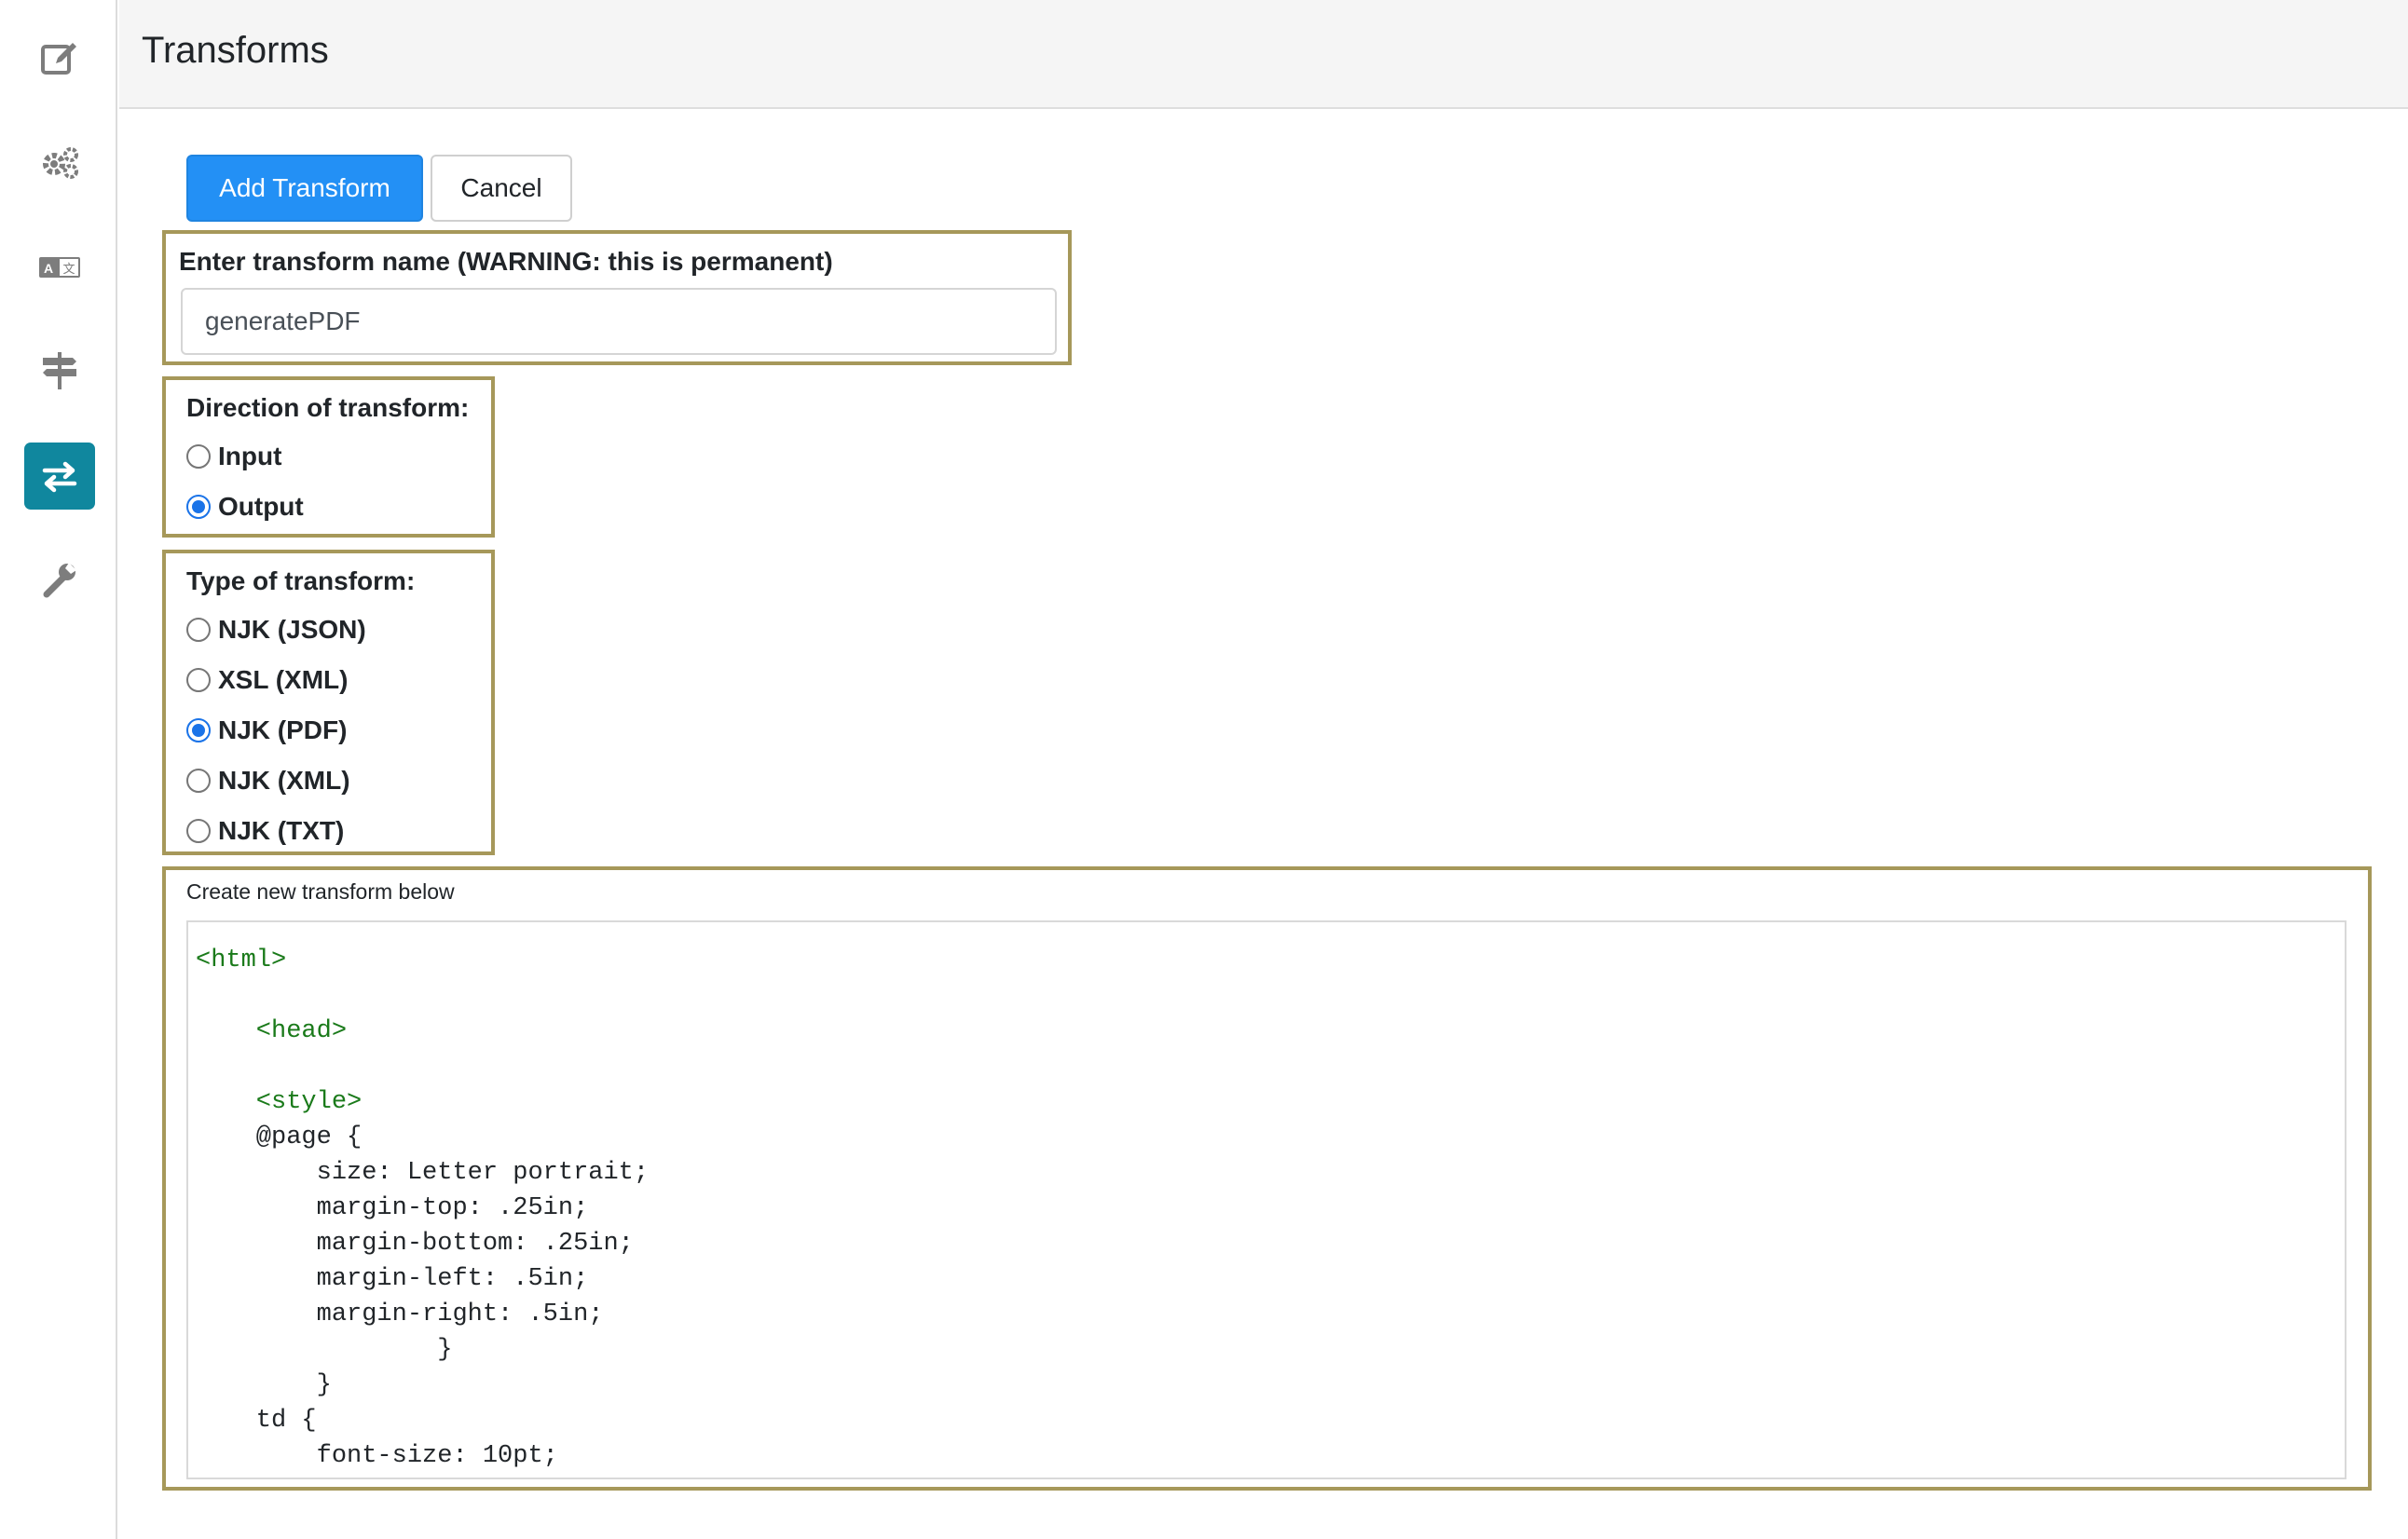 The image size is (2408, 1539). Describe the element at coordinates (283, 729) in the screenshot. I see `type-njk-pdf-label: NJK (PDF)` at that location.